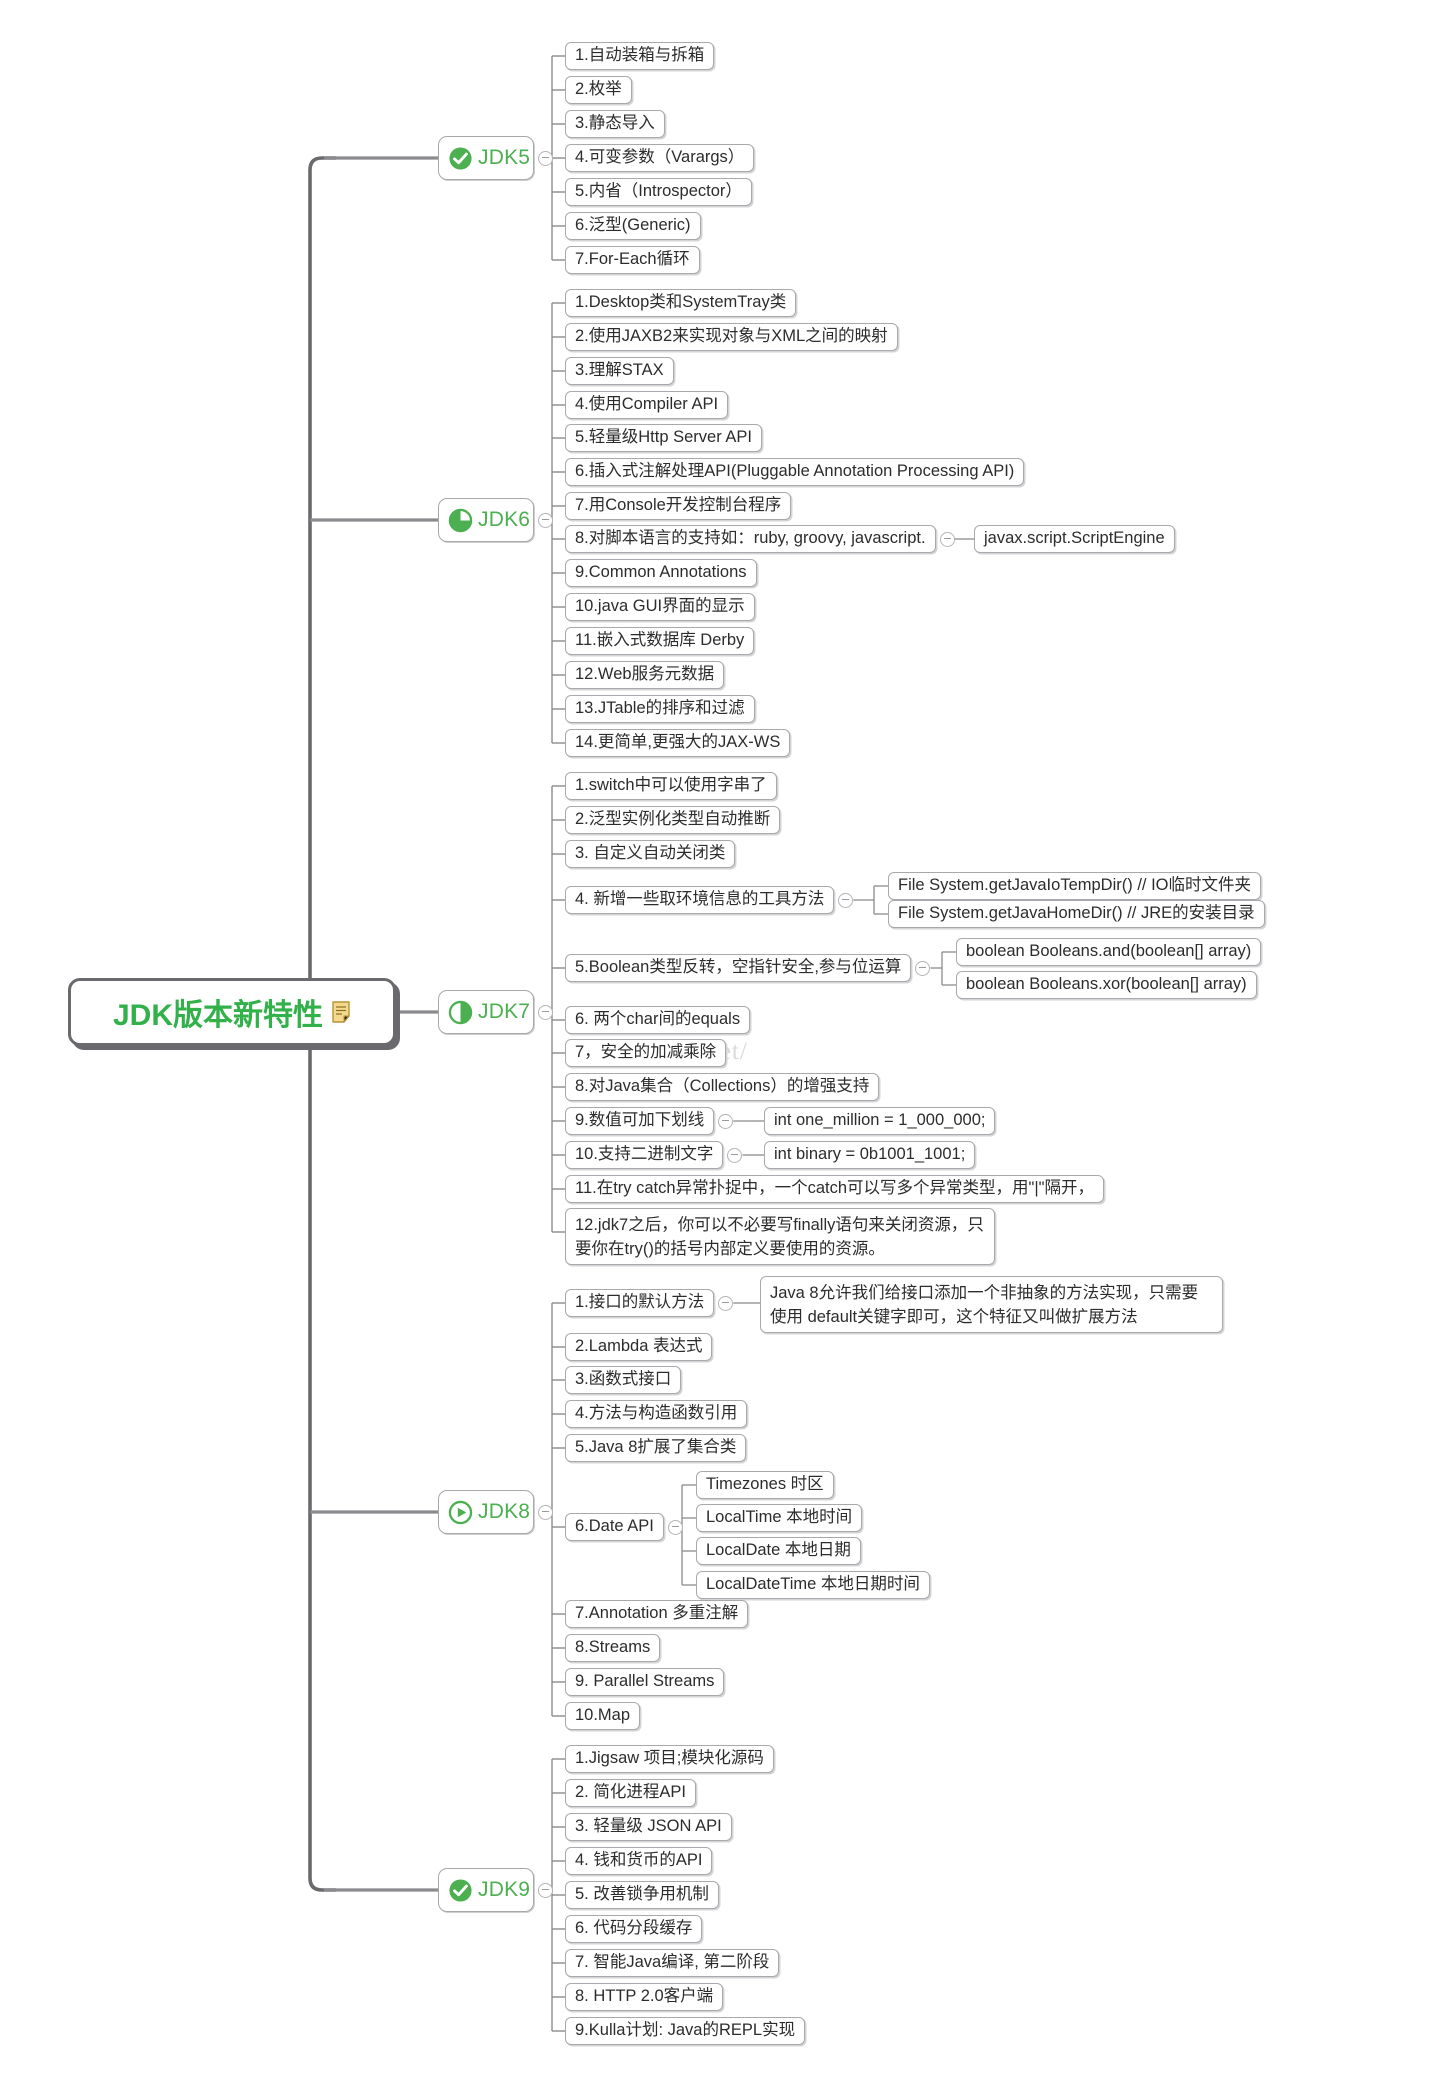 The image size is (1434, 2081). Describe the element at coordinates (681, 303) in the screenshot. I see `topic-node: 1.Desktop类和SystemTray类` at that location.